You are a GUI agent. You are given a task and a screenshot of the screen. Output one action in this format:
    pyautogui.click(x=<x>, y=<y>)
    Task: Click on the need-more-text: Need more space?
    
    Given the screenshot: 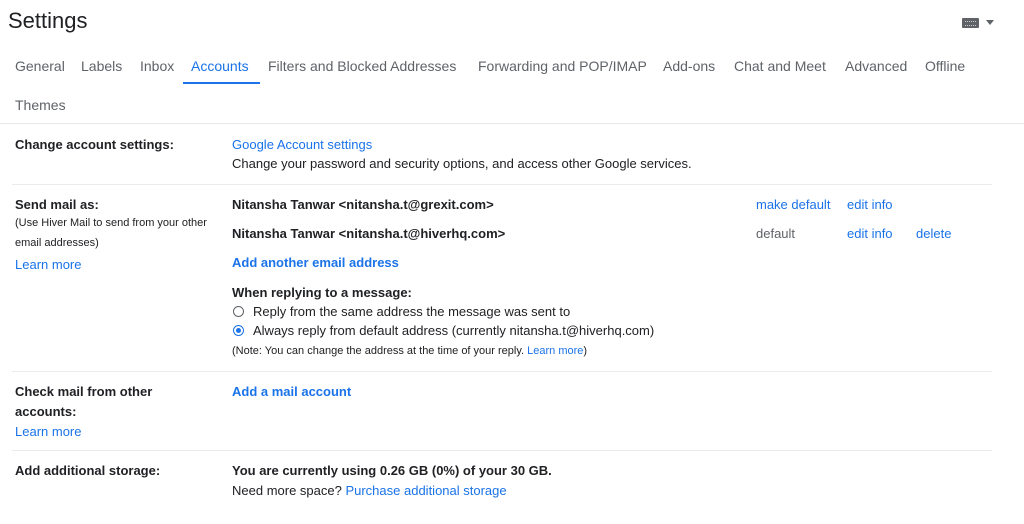 What is the action you would take?
    pyautogui.click(x=289, y=490)
    